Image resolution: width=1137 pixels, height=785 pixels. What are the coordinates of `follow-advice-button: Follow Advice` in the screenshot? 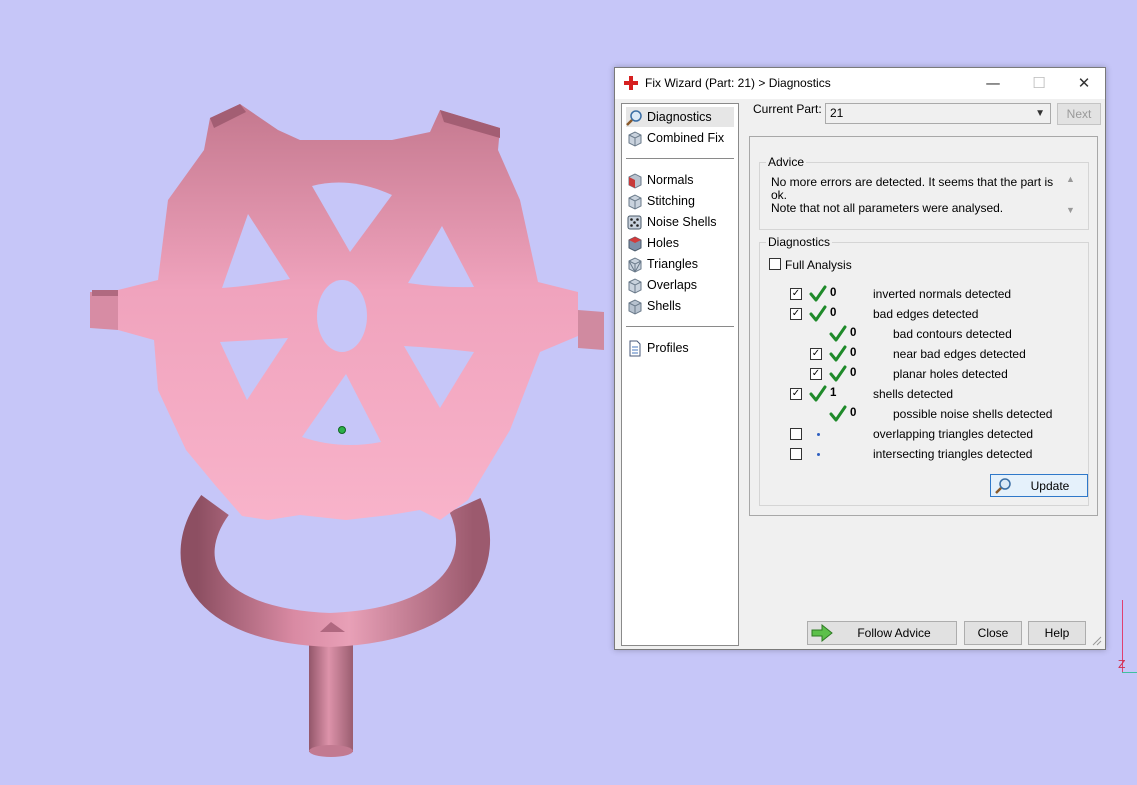 It's located at (882, 633).